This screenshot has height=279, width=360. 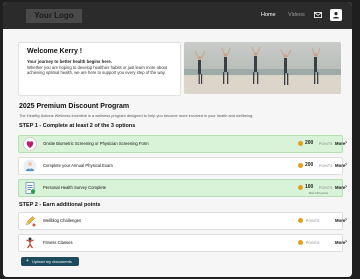 I want to click on task-label: Personal Health Survey Complete, so click(x=75, y=187).